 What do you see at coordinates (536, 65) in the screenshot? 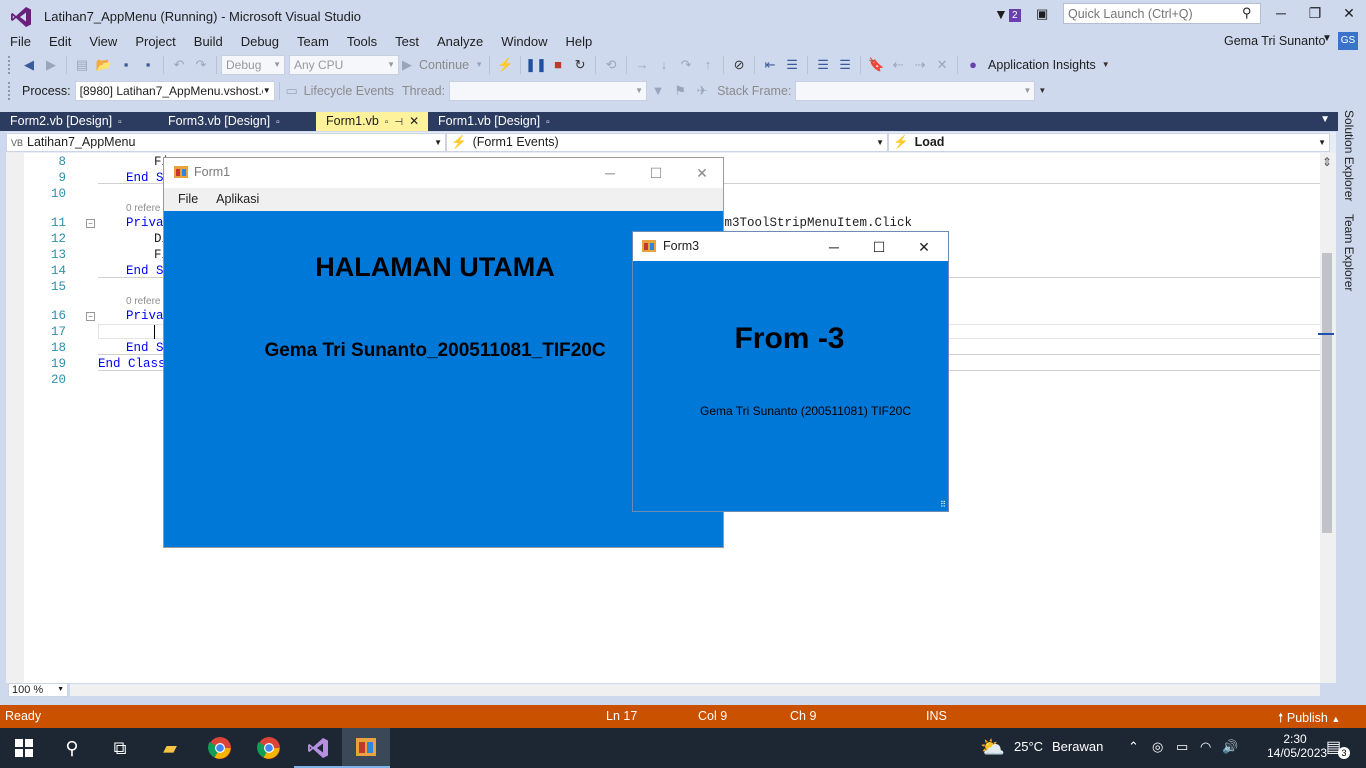
I see `pause-icon: ❚❚` at bounding box center [536, 65].